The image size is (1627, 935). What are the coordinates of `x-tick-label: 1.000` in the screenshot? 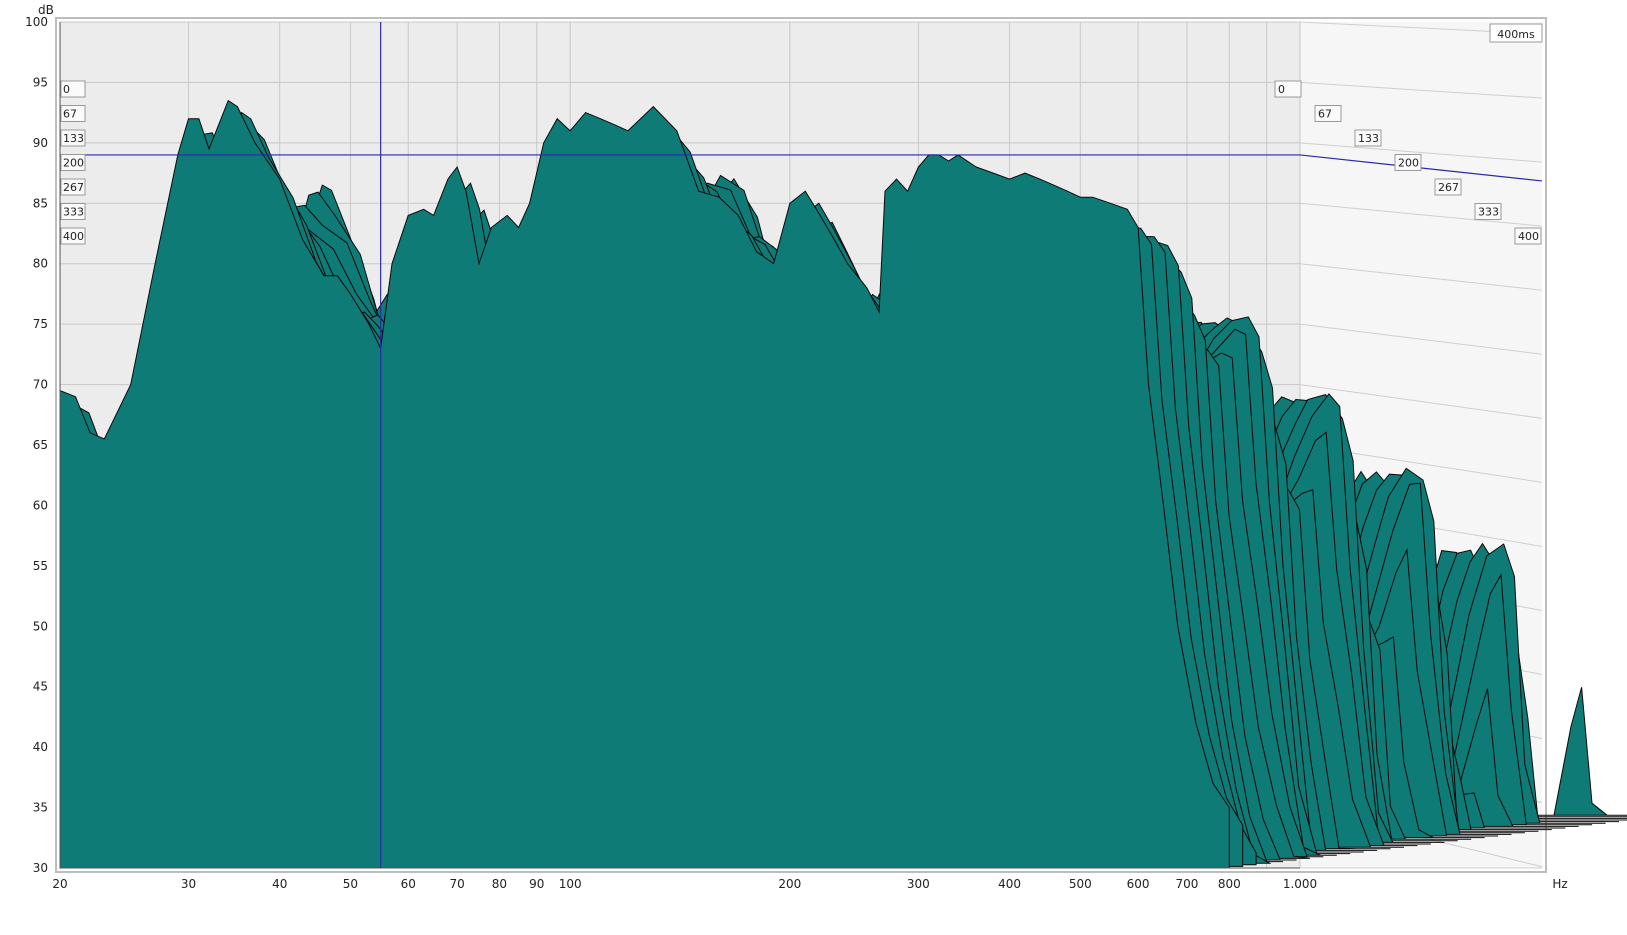 It's located at (1300, 884).